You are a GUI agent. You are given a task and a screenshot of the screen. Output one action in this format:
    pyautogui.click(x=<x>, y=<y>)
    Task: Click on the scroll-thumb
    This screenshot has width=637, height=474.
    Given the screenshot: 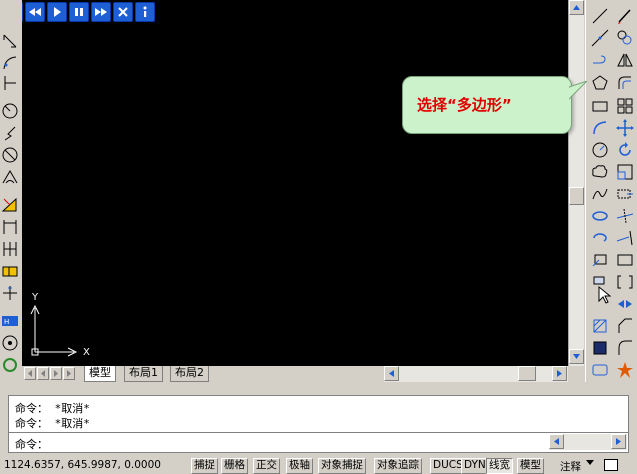 What is the action you would take?
    pyautogui.click(x=576, y=196)
    